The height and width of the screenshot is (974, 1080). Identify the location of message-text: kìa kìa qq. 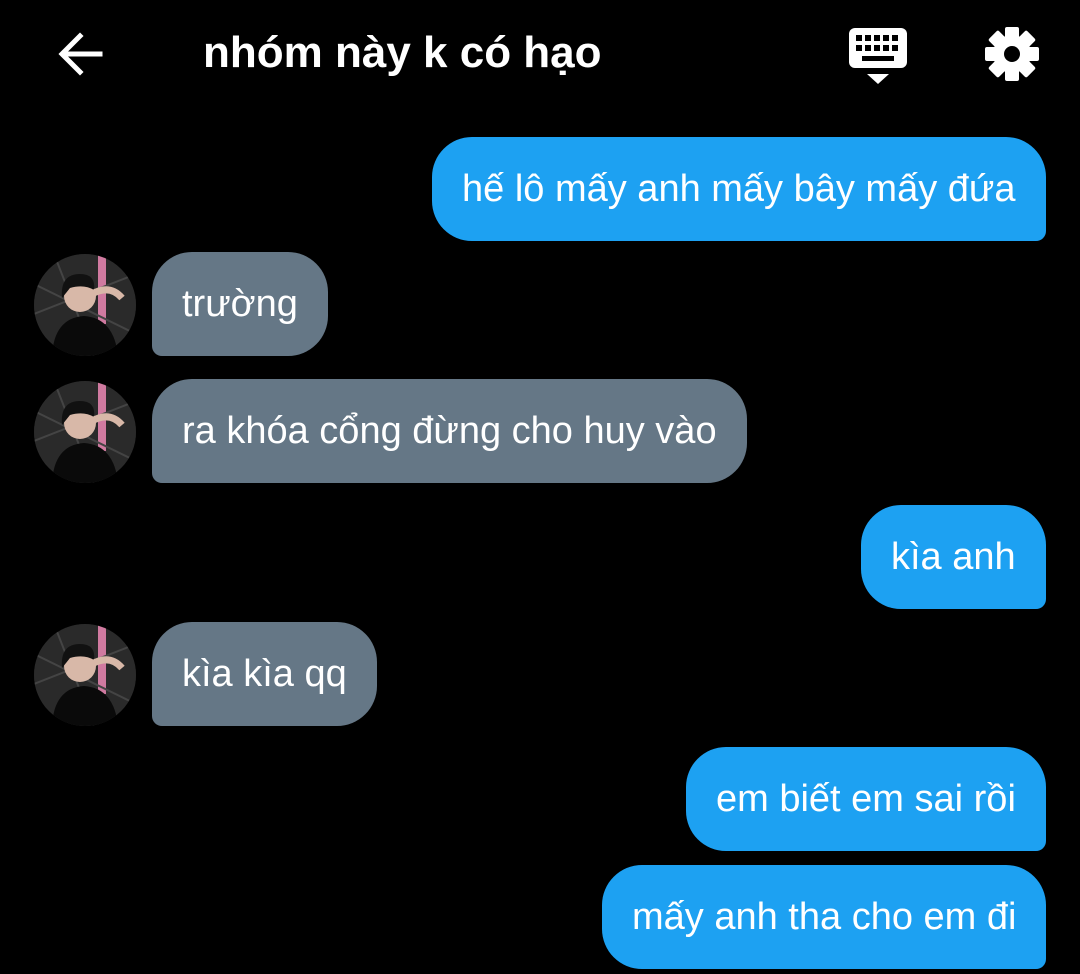
(264, 673).